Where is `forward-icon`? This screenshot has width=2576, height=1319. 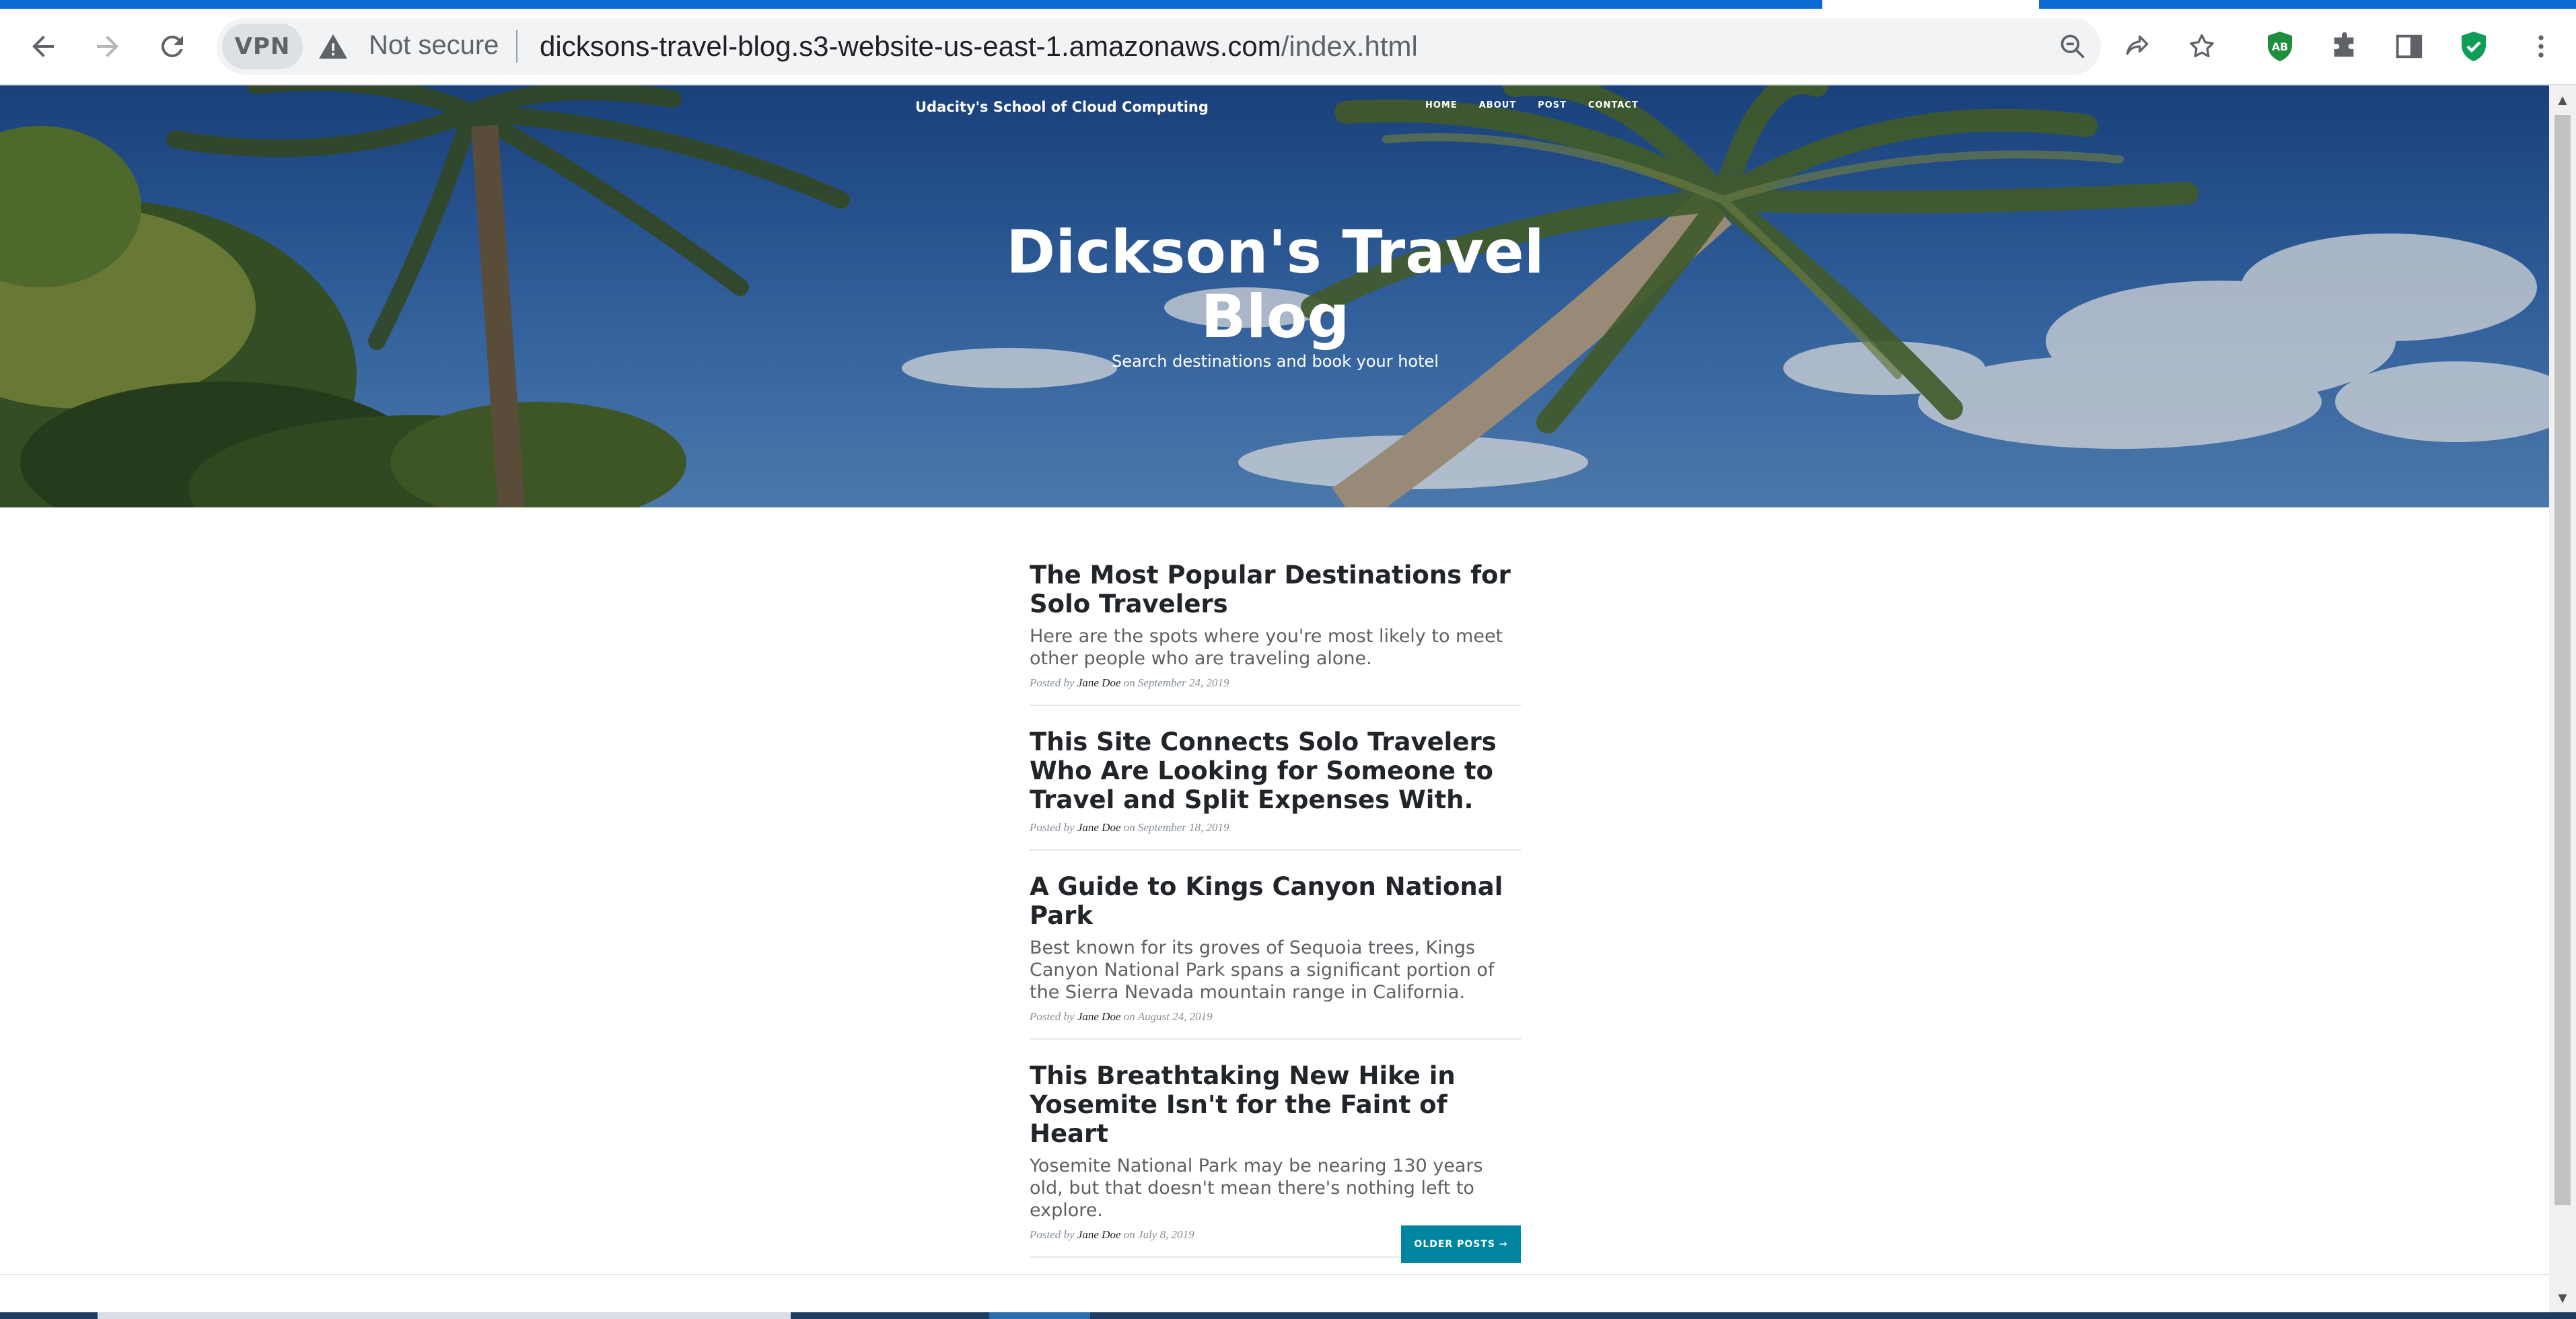
forward-icon is located at coordinates (108, 46).